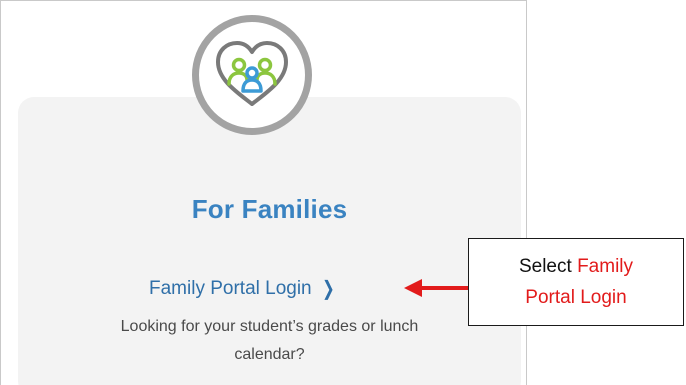 The width and height of the screenshot is (686, 385). What do you see at coordinates (230, 288) in the screenshot?
I see `family-portal-login-label: Family Portal Login` at bounding box center [230, 288].